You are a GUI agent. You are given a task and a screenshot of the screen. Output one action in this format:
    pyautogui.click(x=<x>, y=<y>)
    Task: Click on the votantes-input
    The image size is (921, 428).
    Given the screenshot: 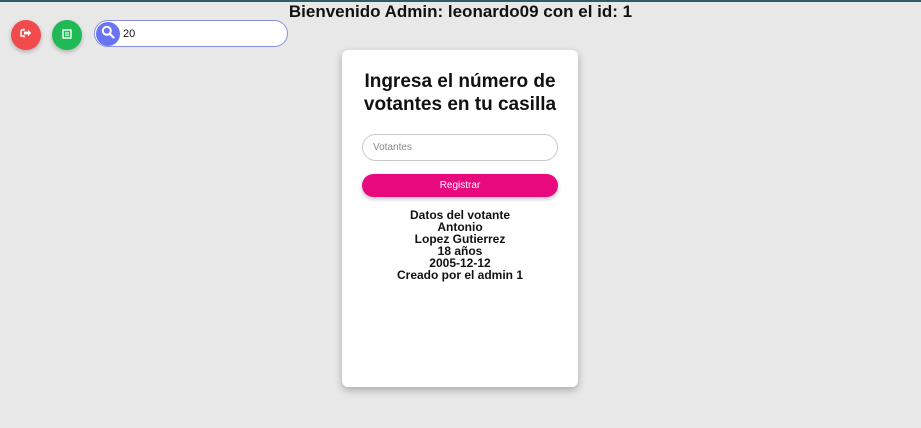 What is the action you would take?
    pyautogui.click(x=460, y=147)
    